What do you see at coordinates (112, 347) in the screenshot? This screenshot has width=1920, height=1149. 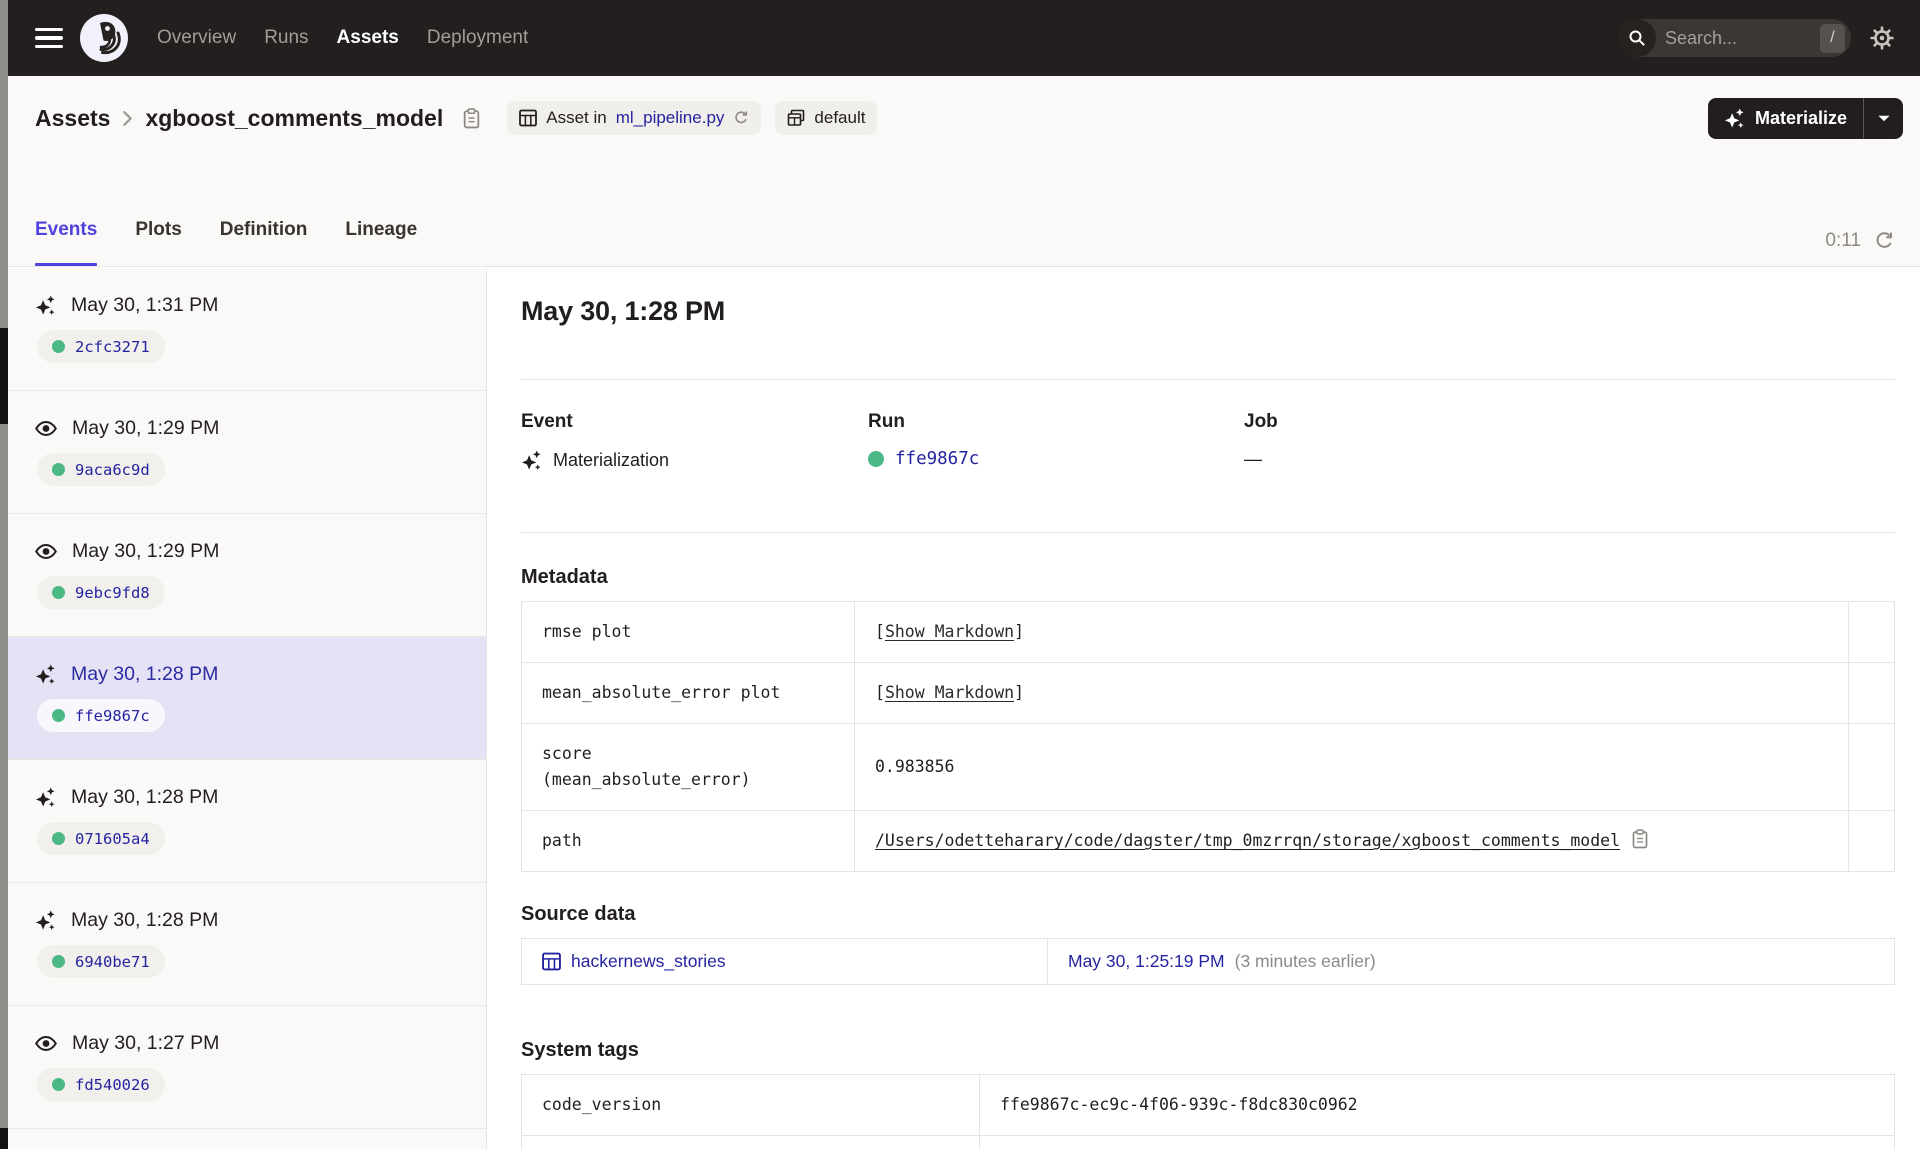 I see `run-id-link: 2cfc3271` at bounding box center [112, 347].